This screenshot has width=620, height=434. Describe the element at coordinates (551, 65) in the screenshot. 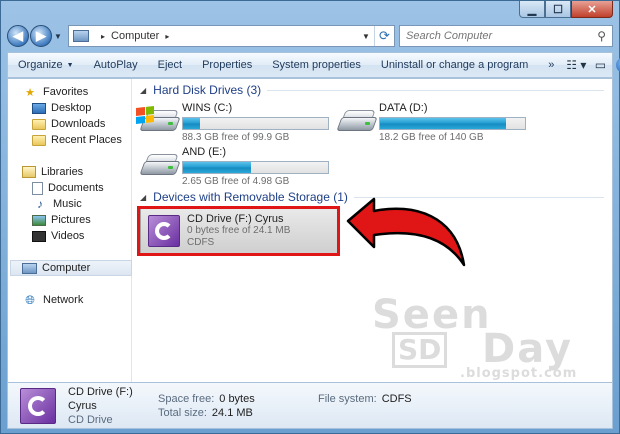

I see `more-commands-button: »` at that location.